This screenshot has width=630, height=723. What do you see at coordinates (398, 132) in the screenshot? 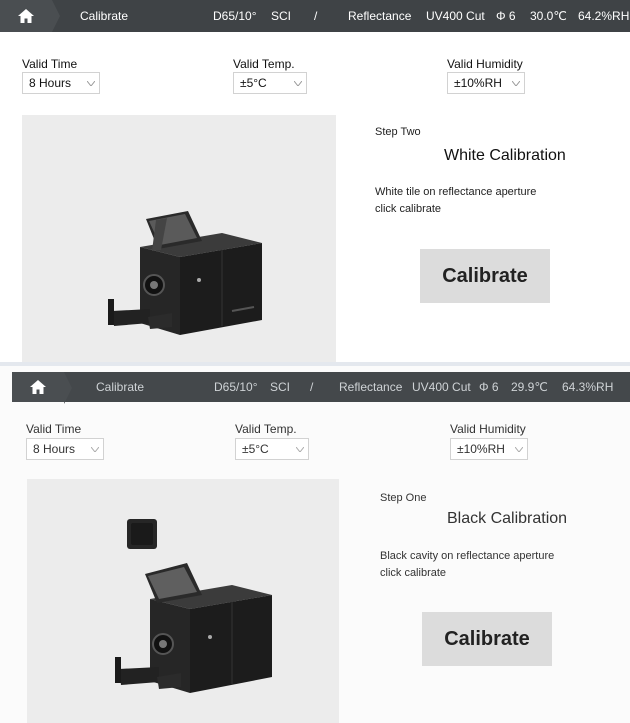
I see `step-label: Step Two` at bounding box center [398, 132].